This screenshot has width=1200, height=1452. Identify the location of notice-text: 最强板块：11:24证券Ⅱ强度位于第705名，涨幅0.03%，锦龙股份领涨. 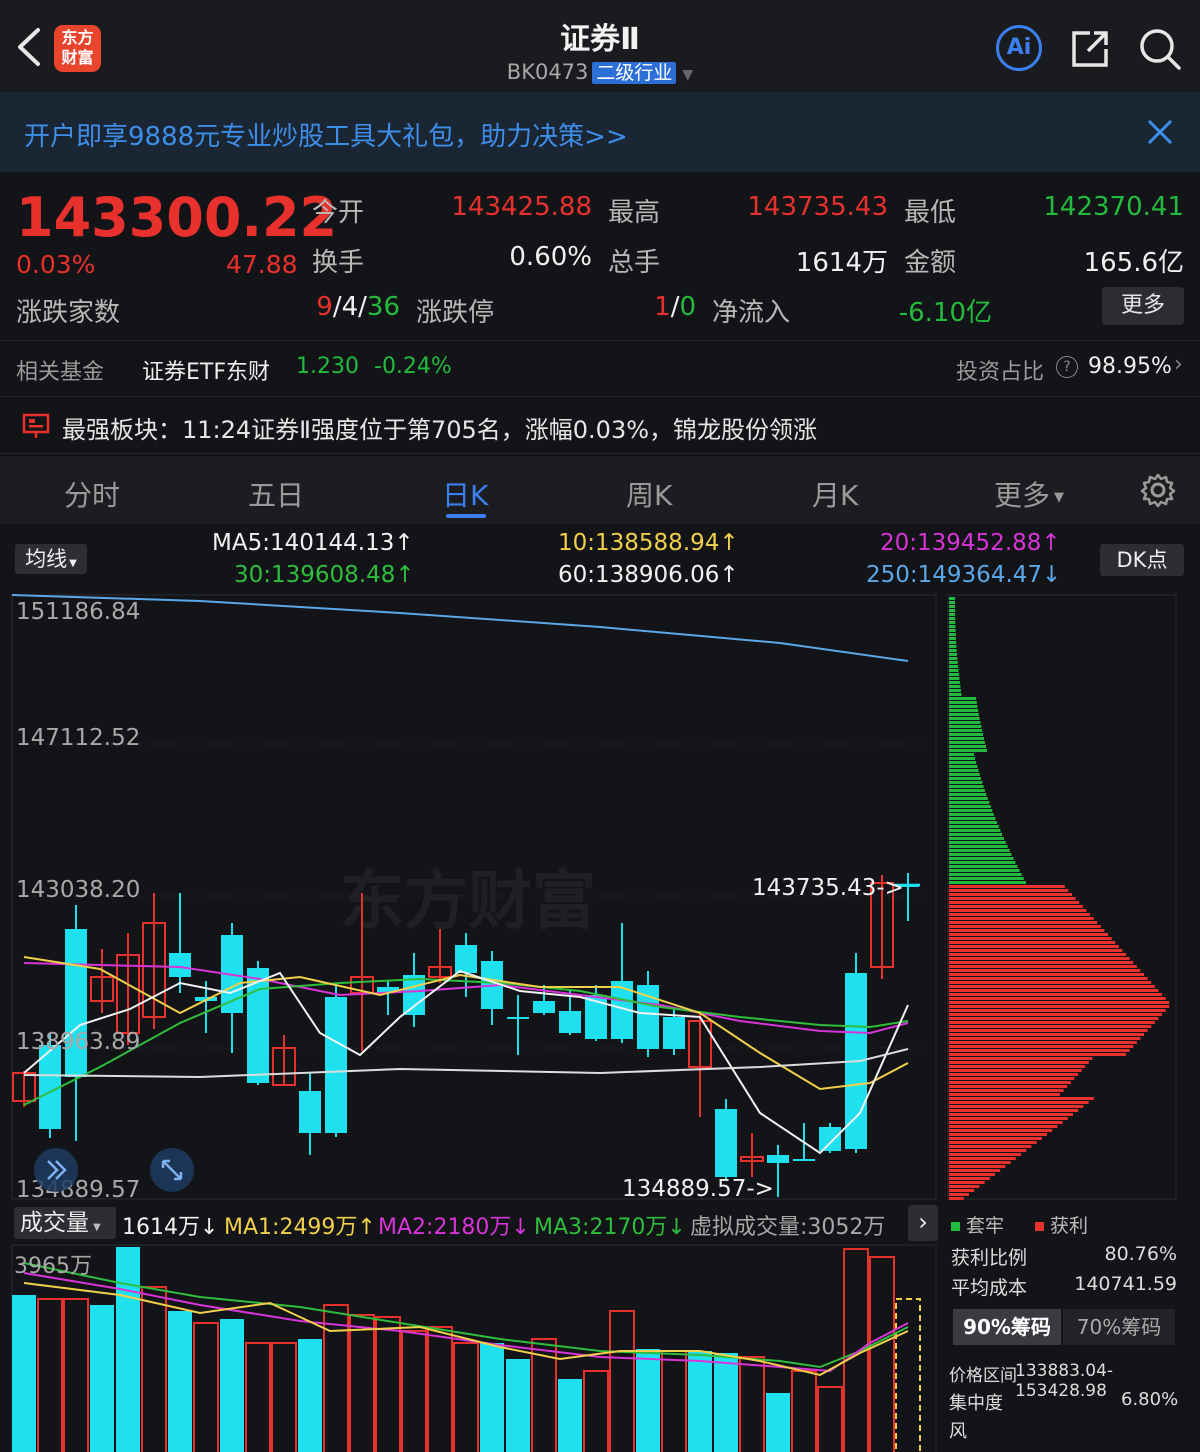
(439, 427).